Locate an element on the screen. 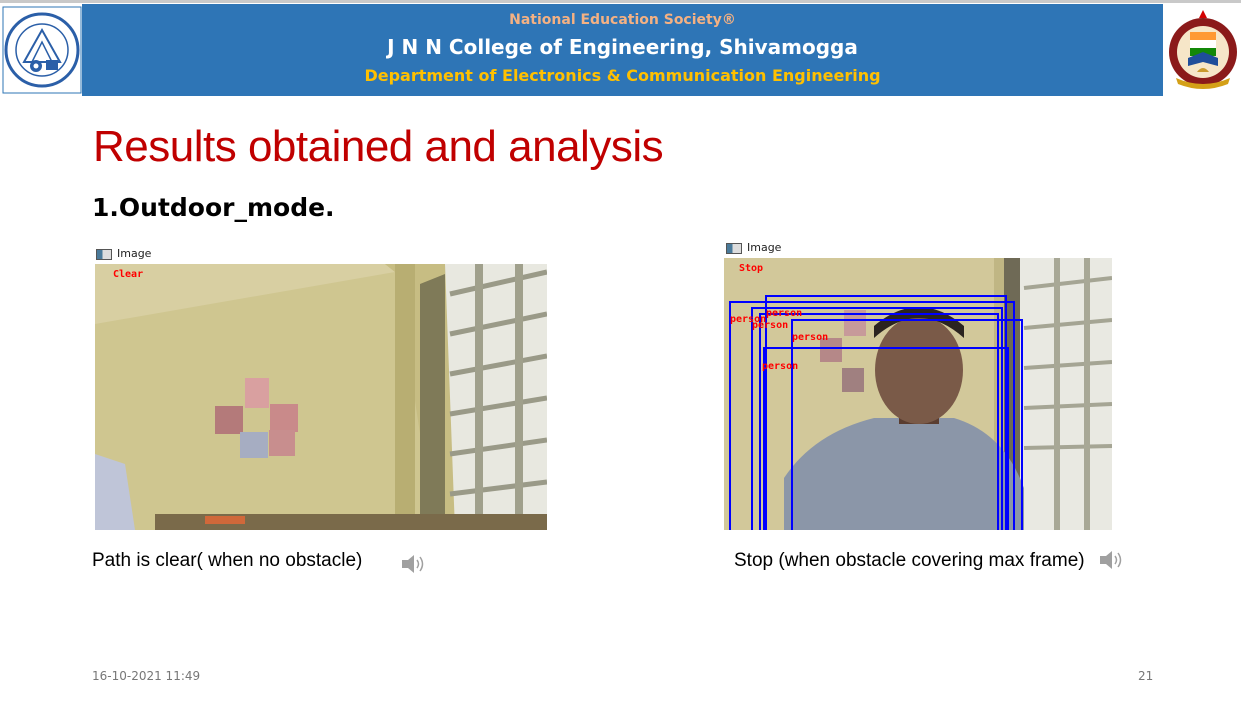 This screenshot has width=1241, height=705. status-label-clear: Clear is located at coordinates (128, 274).